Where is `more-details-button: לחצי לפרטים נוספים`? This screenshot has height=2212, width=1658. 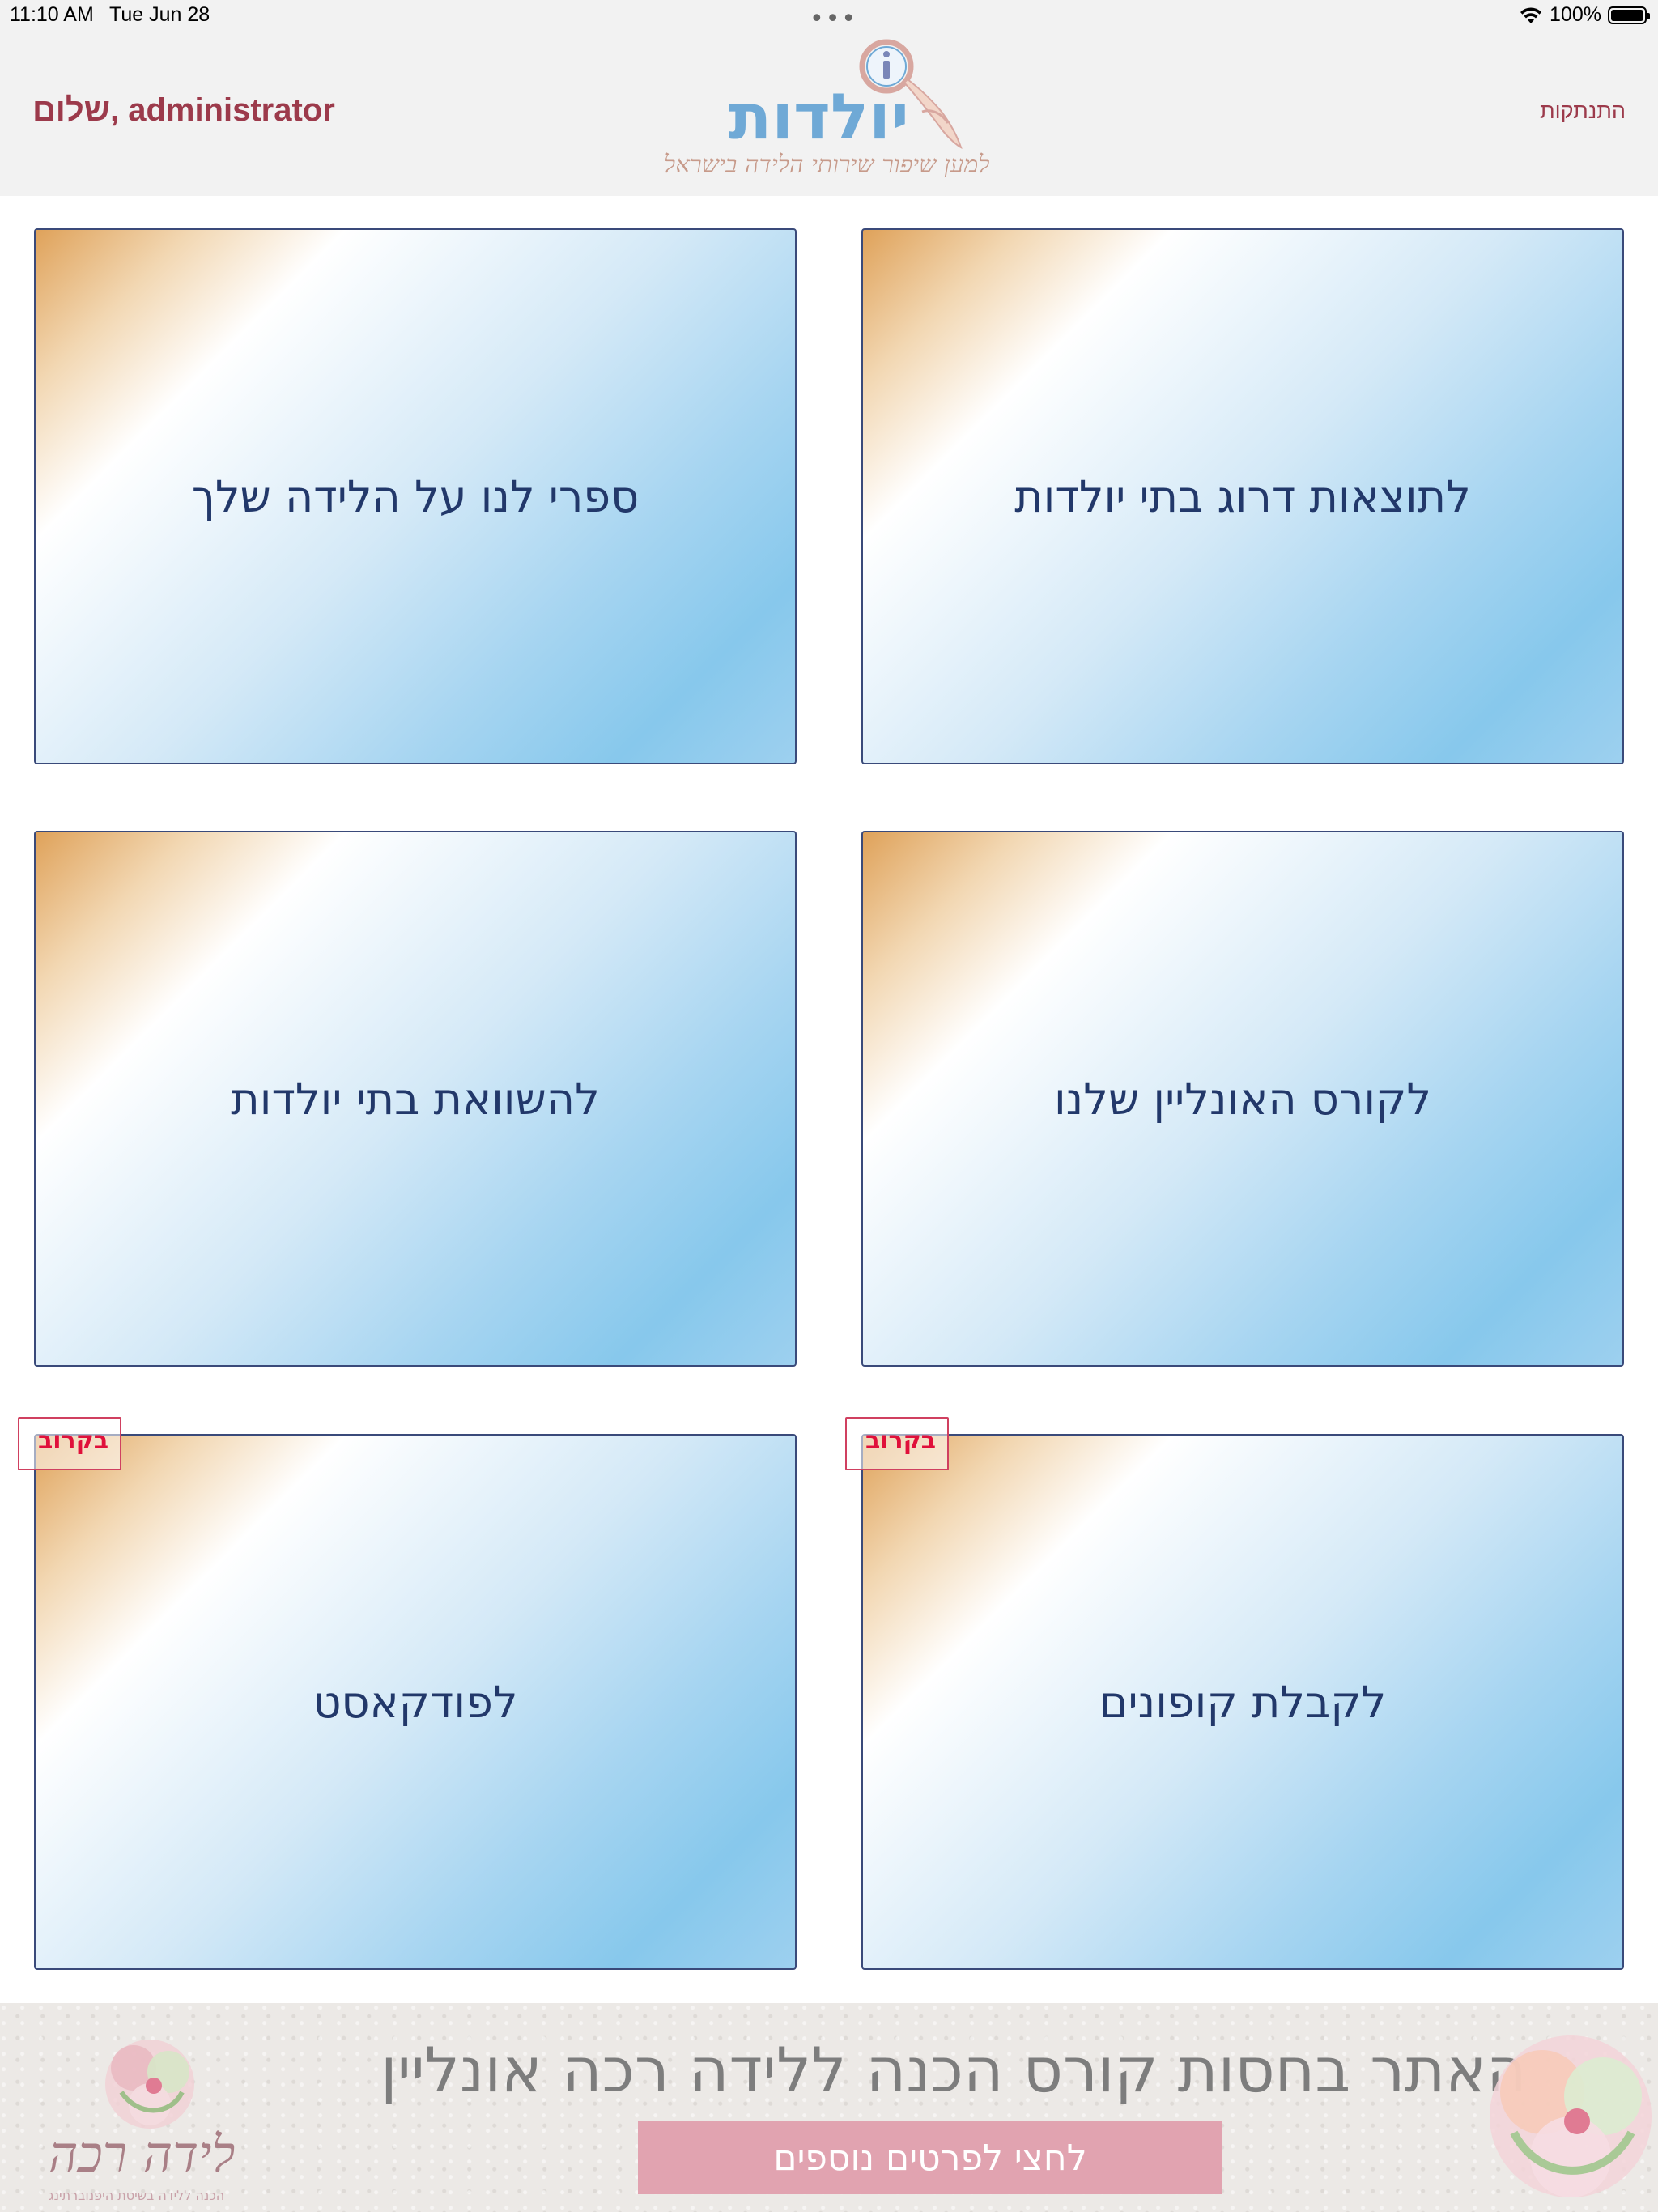 more-details-button: לחצי לפרטים נוספים is located at coordinates (930, 2157).